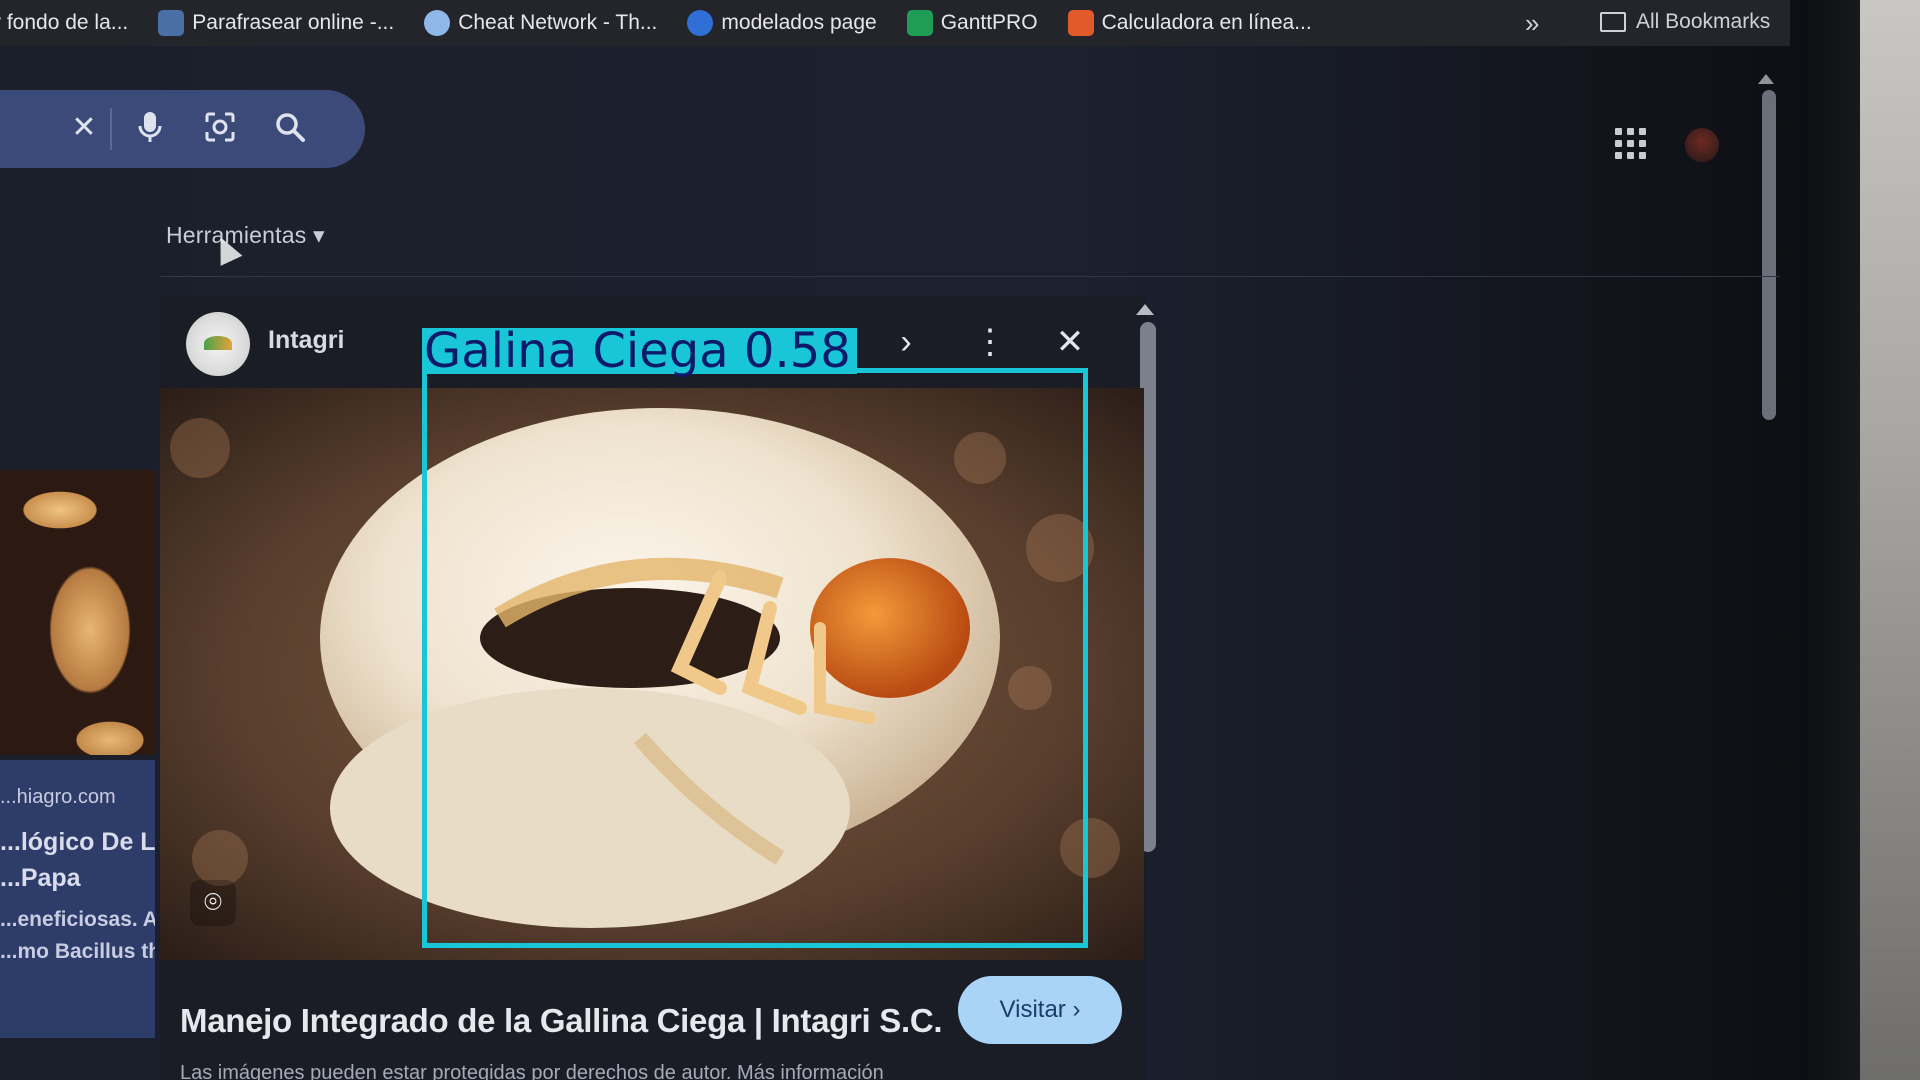  What do you see at coordinates (182, 129) in the screenshot?
I see `search-bar: ✕` at bounding box center [182, 129].